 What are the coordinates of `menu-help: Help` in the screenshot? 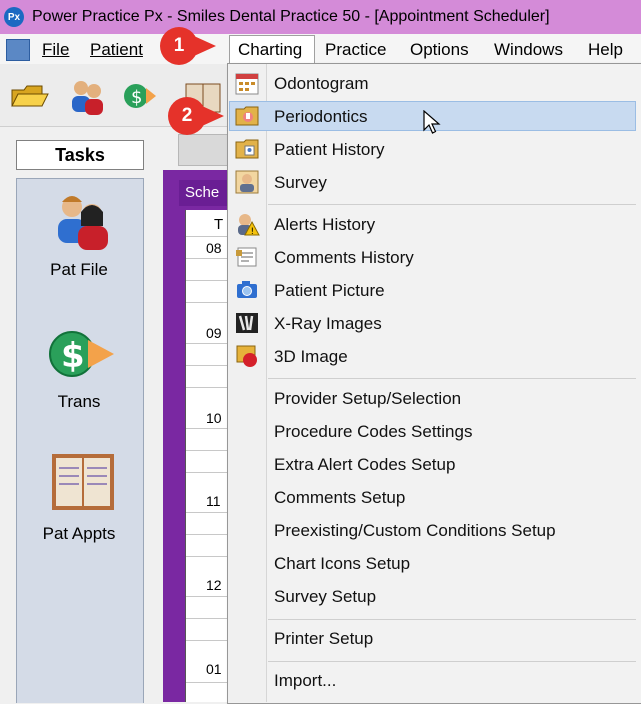 It's located at (605, 50).